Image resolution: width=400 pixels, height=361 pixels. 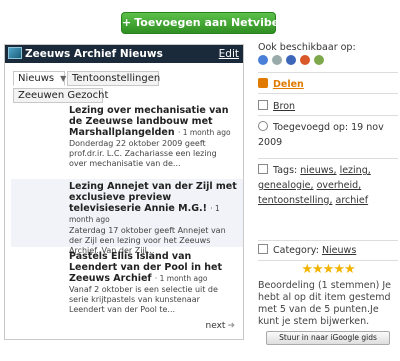 What do you see at coordinates (231, 326) in the screenshot?
I see `arrow-right-icon: ➜` at bounding box center [231, 326].